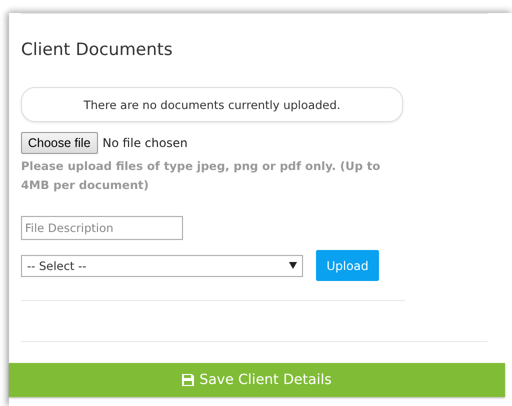 This screenshot has height=406, width=512. I want to click on upload-hint: Please upload files of type jpeg, png or pdf only. (Up to 4MB per document), so click(201, 176).